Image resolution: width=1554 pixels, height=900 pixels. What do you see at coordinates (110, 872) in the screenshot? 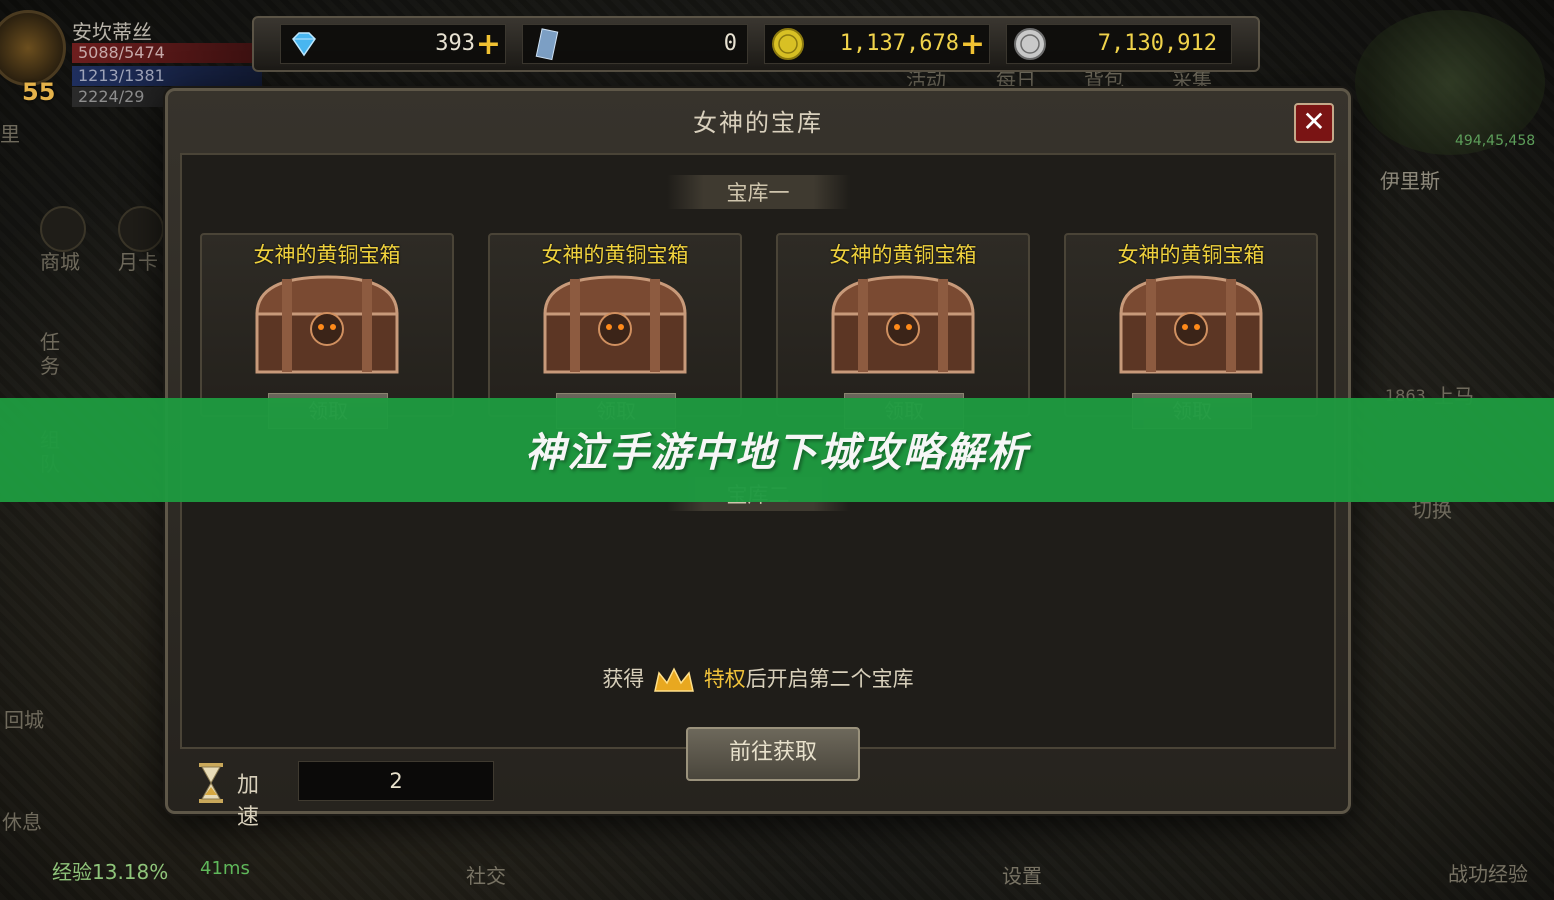
I see `exp-percentage: 经验13.18%` at bounding box center [110, 872].